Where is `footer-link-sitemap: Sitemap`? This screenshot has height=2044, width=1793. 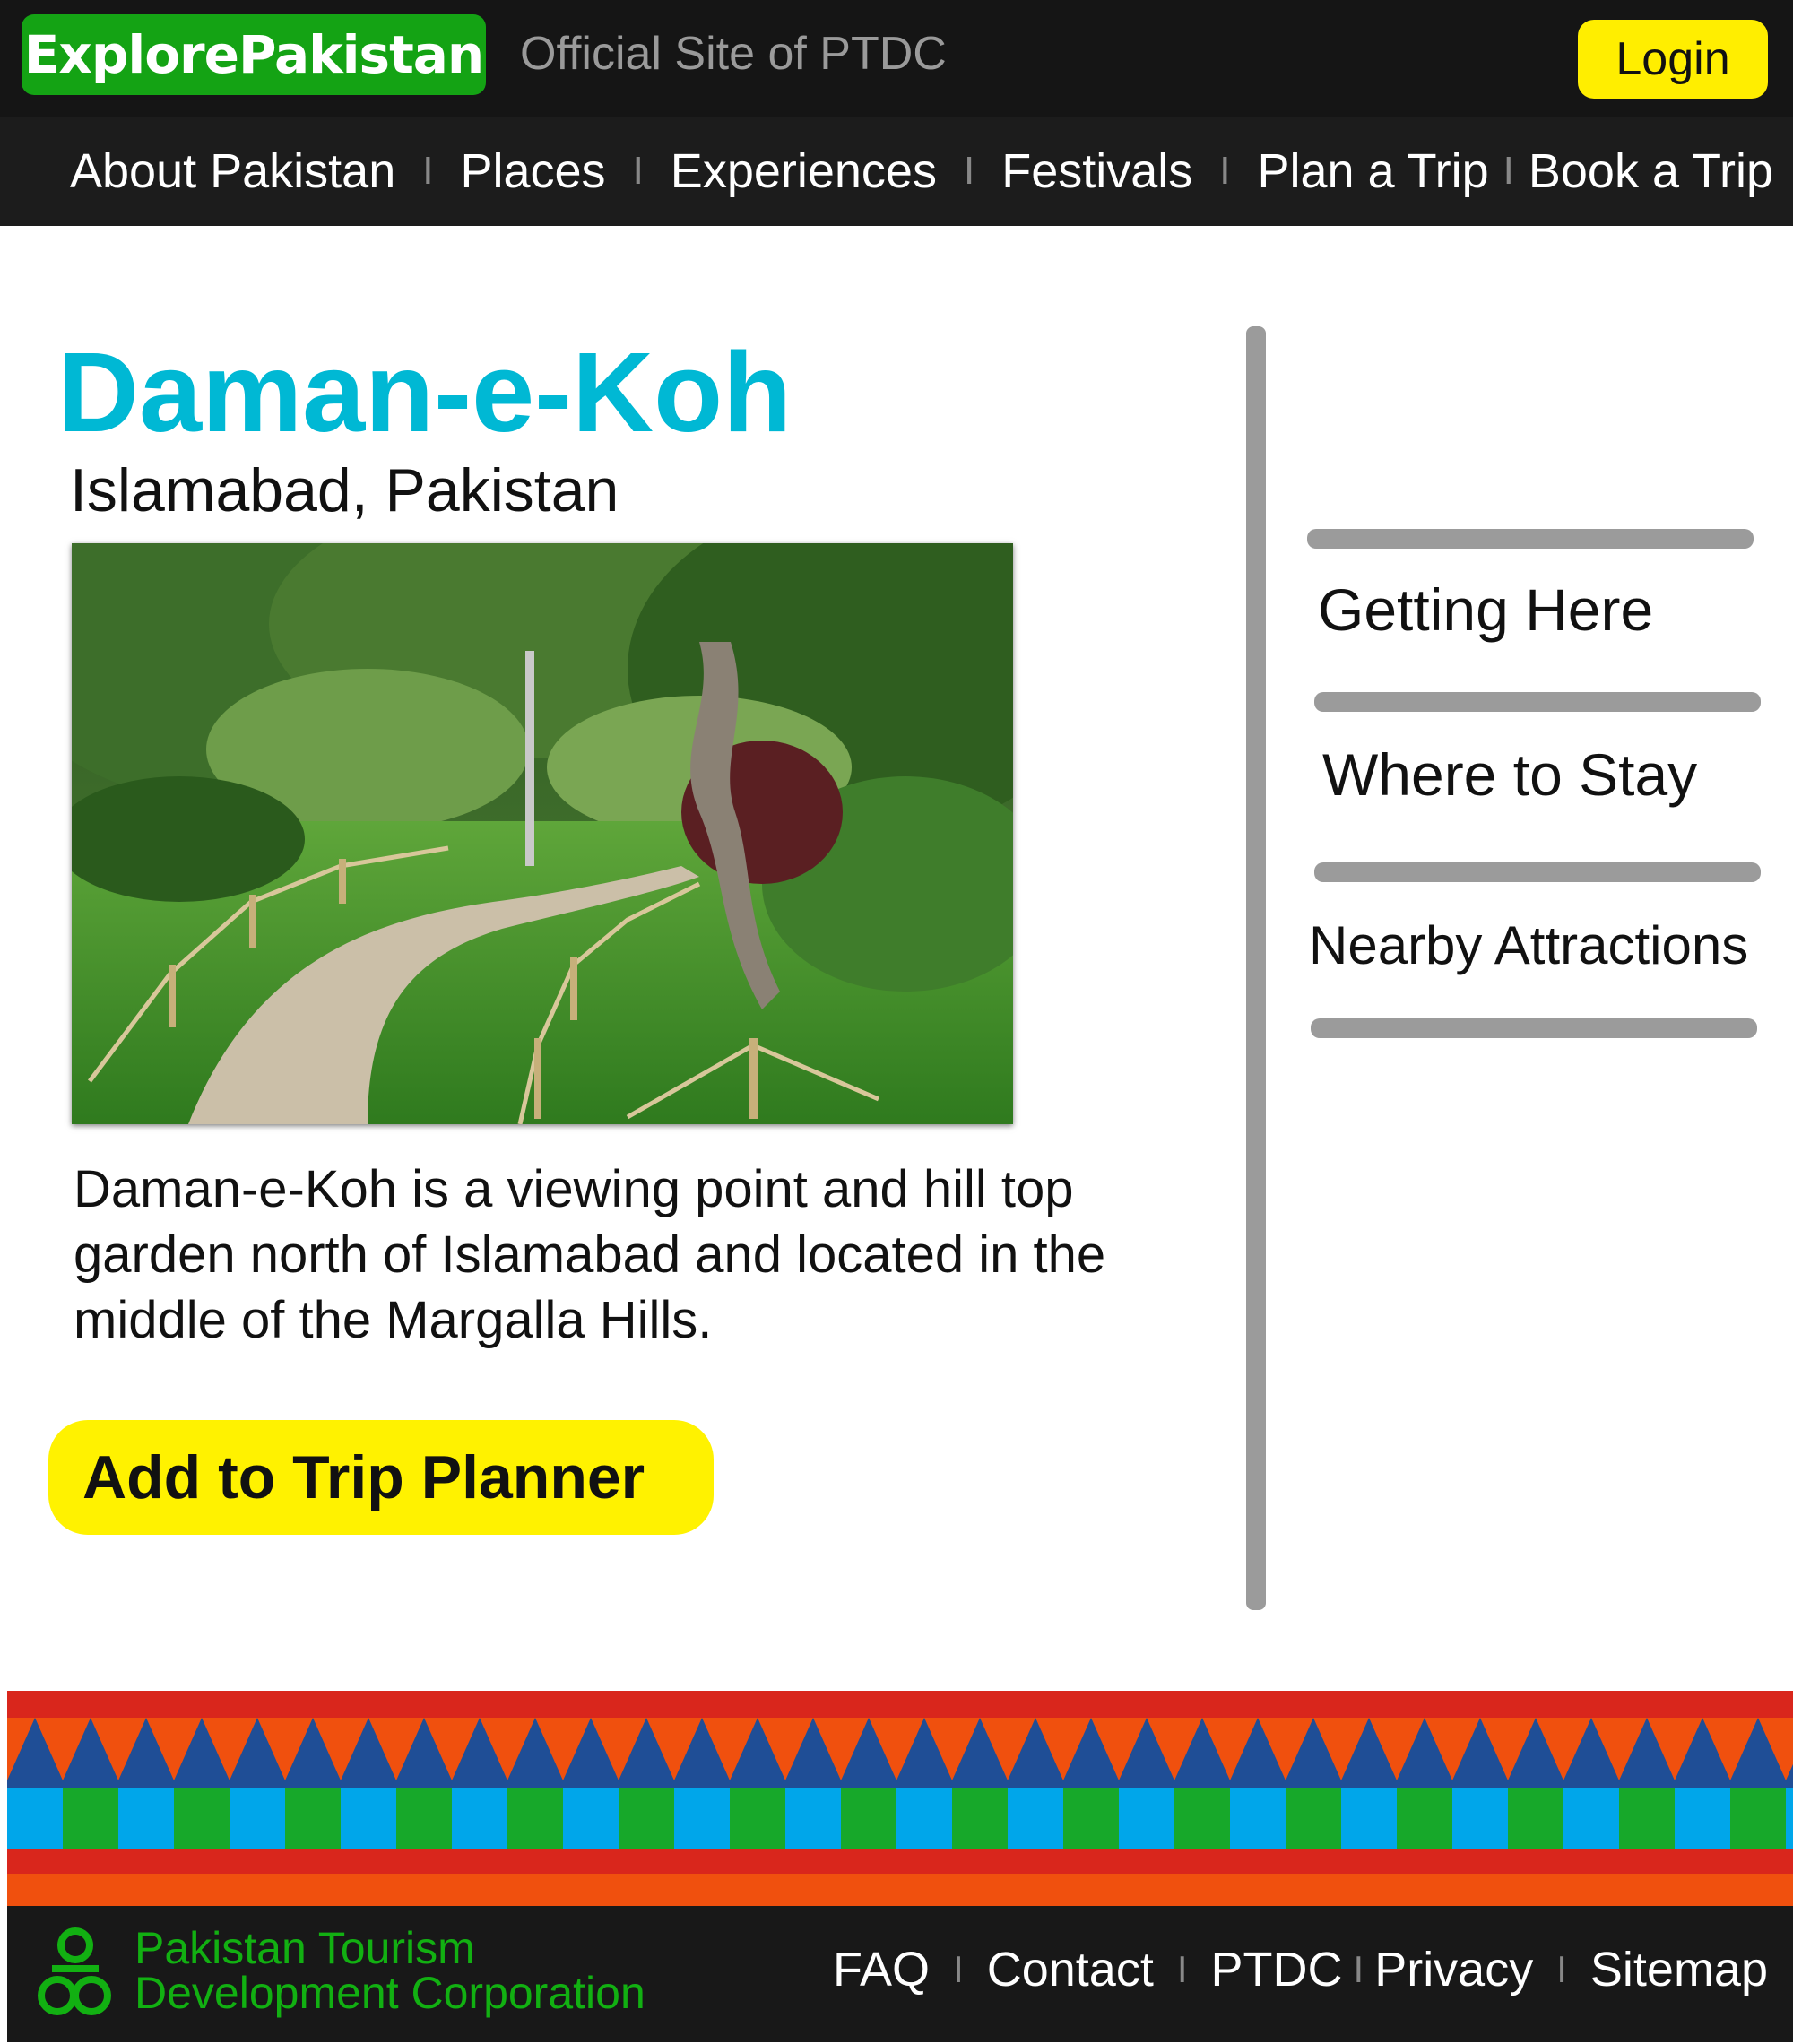 footer-link-sitemap: Sitemap is located at coordinates (1679, 1970).